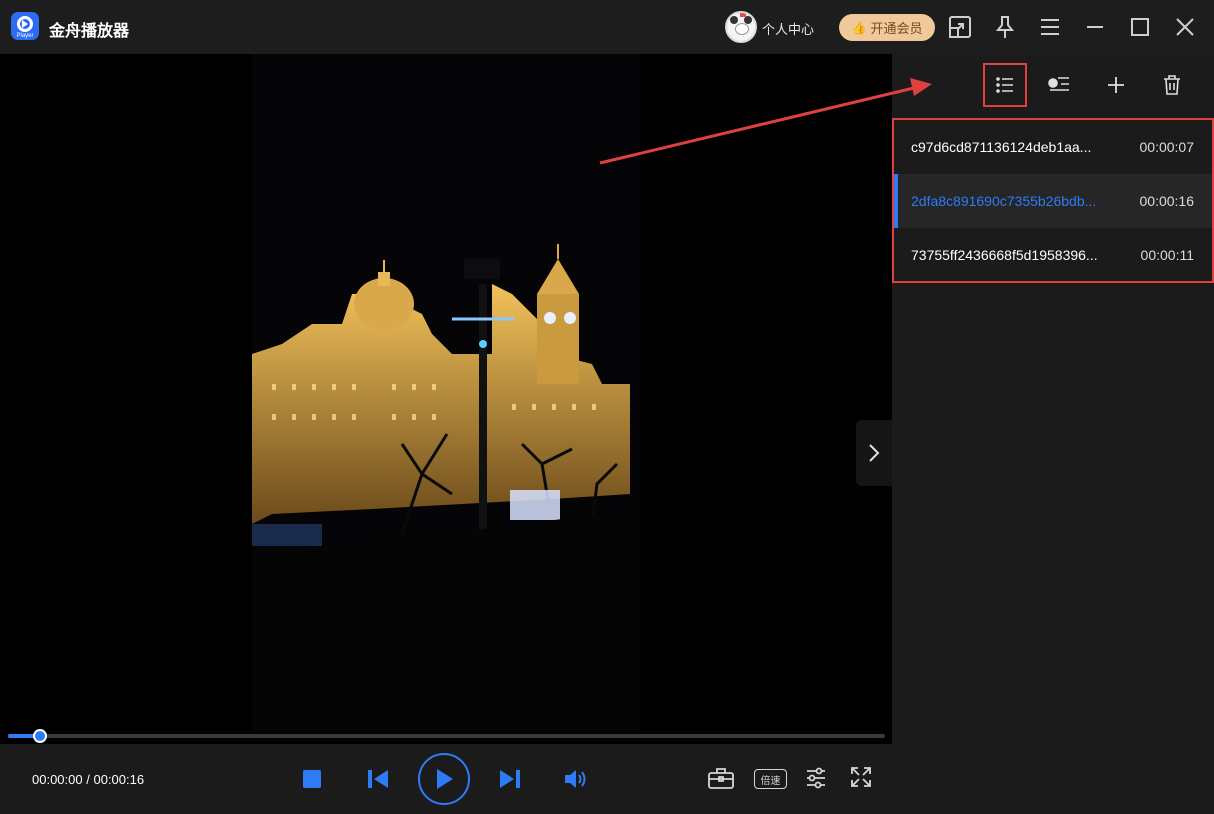 Image resolution: width=1214 pixels, height=814 pixels. Describe the element at coordinates (446, 736) in the screenshot. I see `progress-bar` at that location.